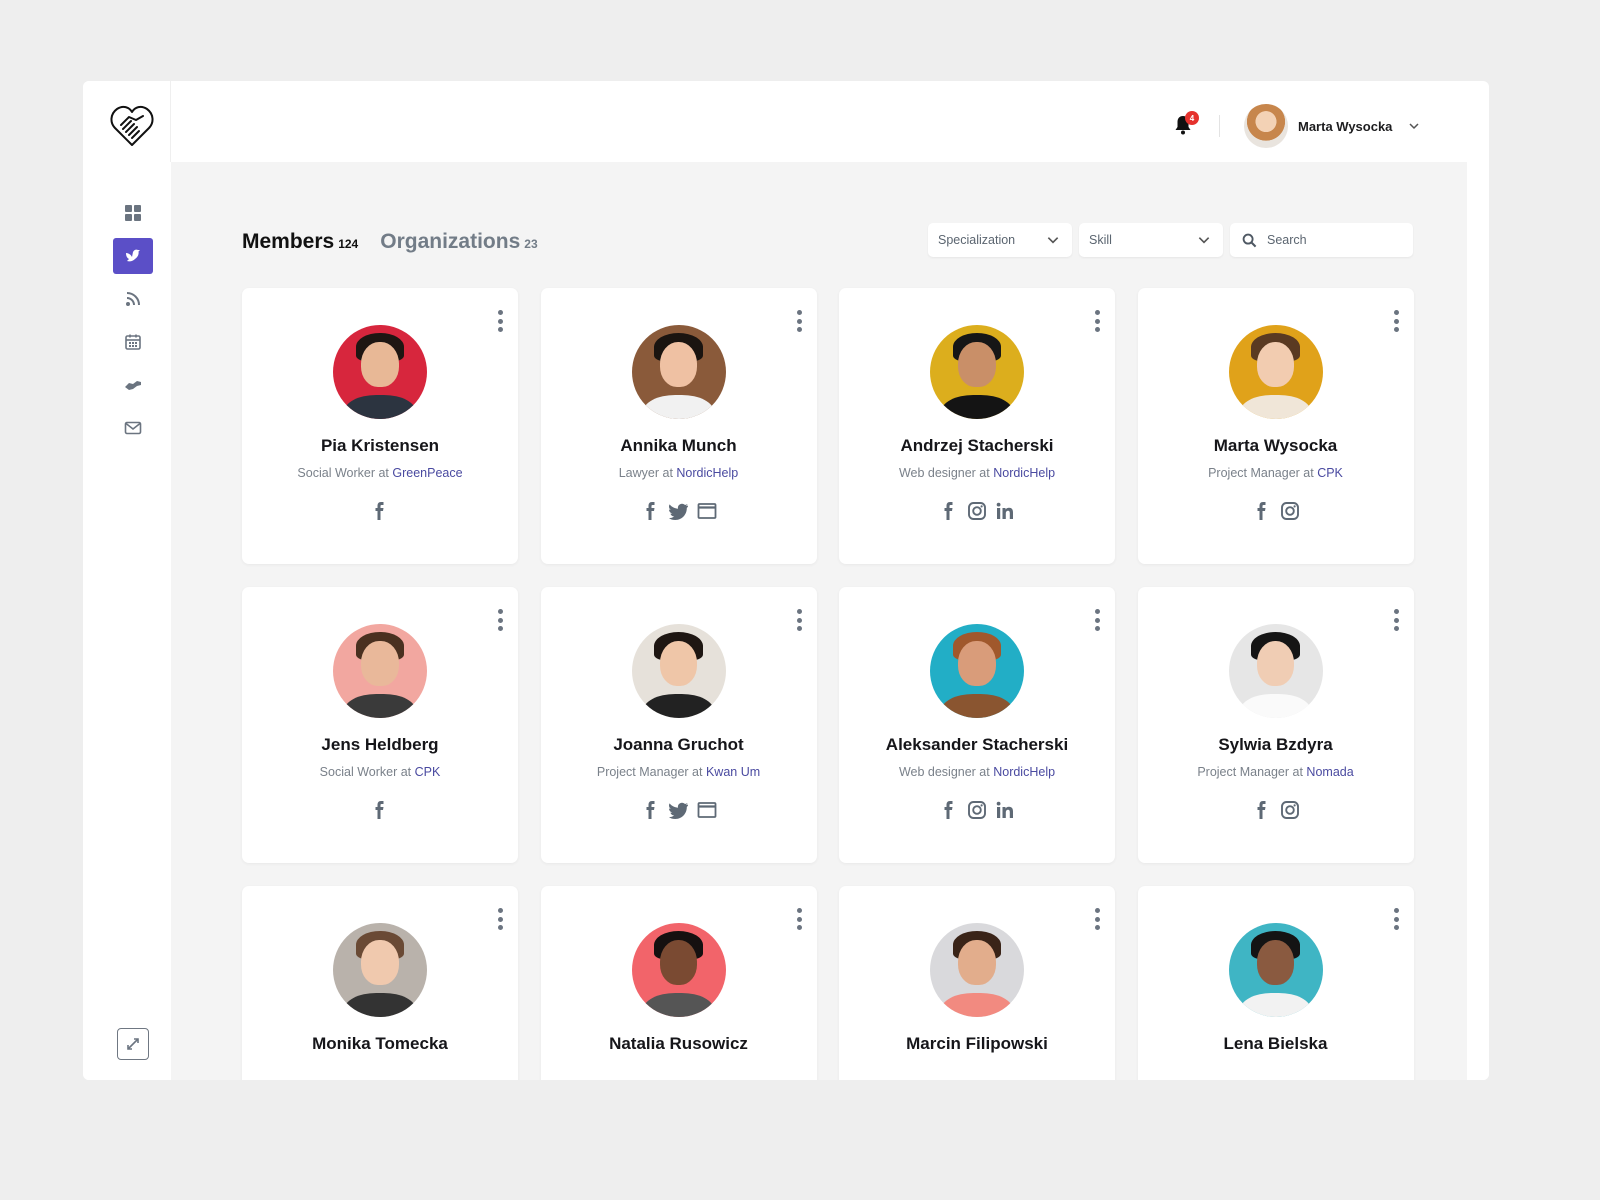 This screenshot has width=1600, height=1200. Describe the element at coordinates (1275, 426) in the screenshot. I see `member-card: Marta Wysocka Project Manager at CPK` at that location.